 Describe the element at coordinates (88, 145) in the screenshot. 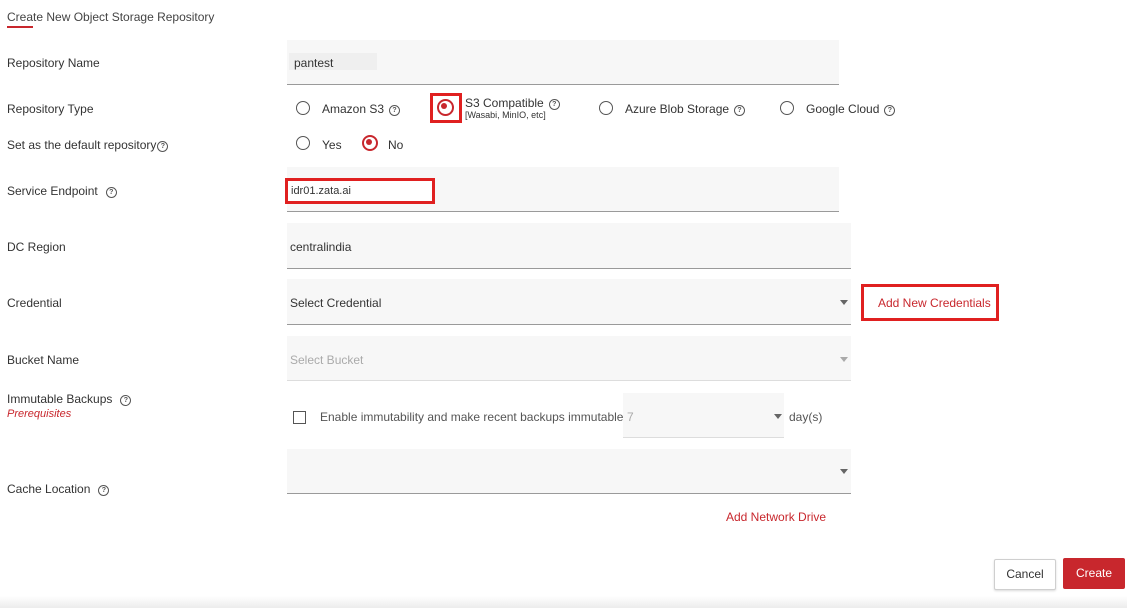

I see `default-repository-label: Set as the default repository?` at that location.